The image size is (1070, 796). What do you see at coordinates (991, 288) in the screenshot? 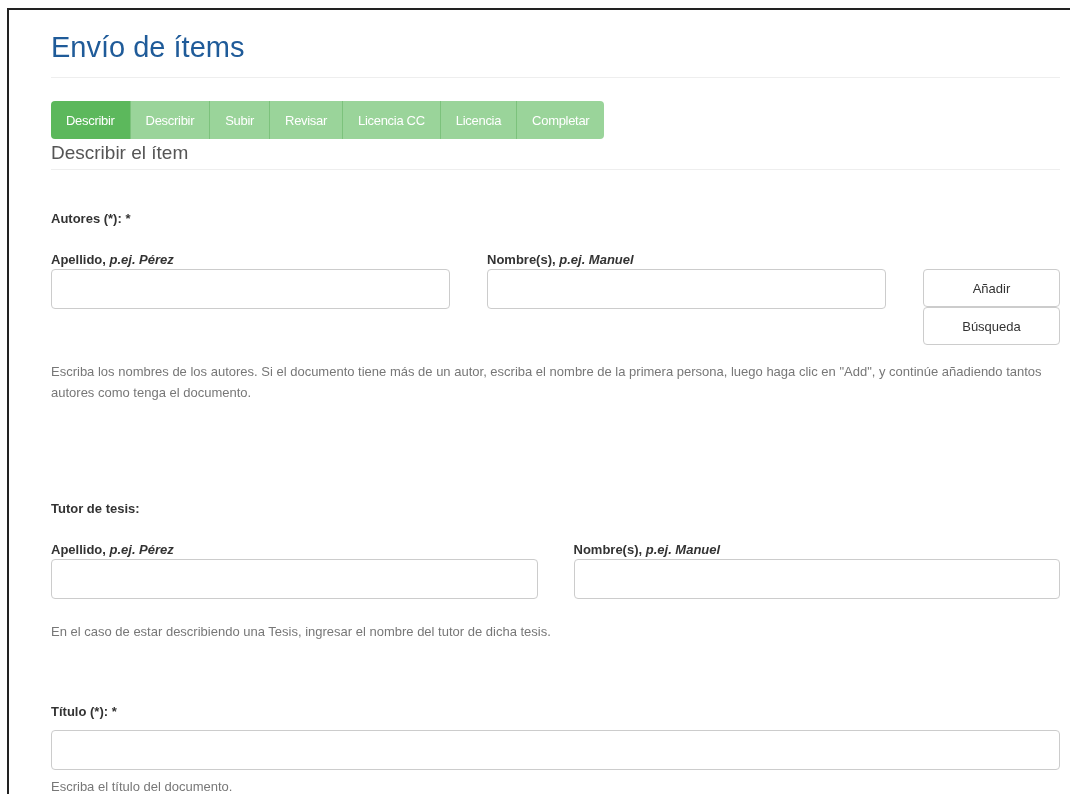
I see `action-button: Añadir` at bounding box center [991, 288].